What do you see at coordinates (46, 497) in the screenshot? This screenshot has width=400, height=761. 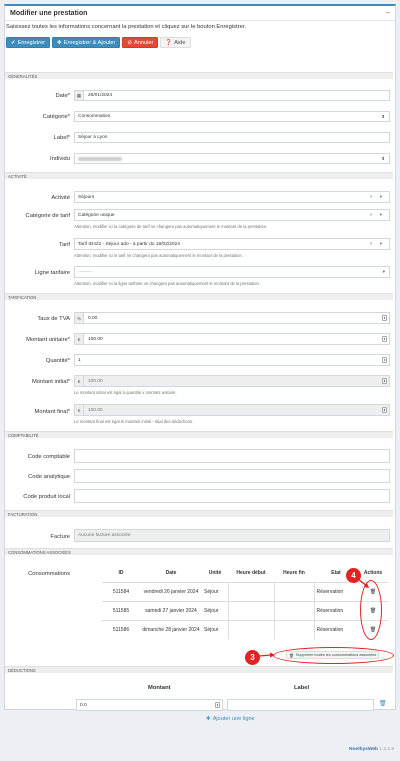 I see `code-produit-label: Code produit local` at bounding box center [46, 497].